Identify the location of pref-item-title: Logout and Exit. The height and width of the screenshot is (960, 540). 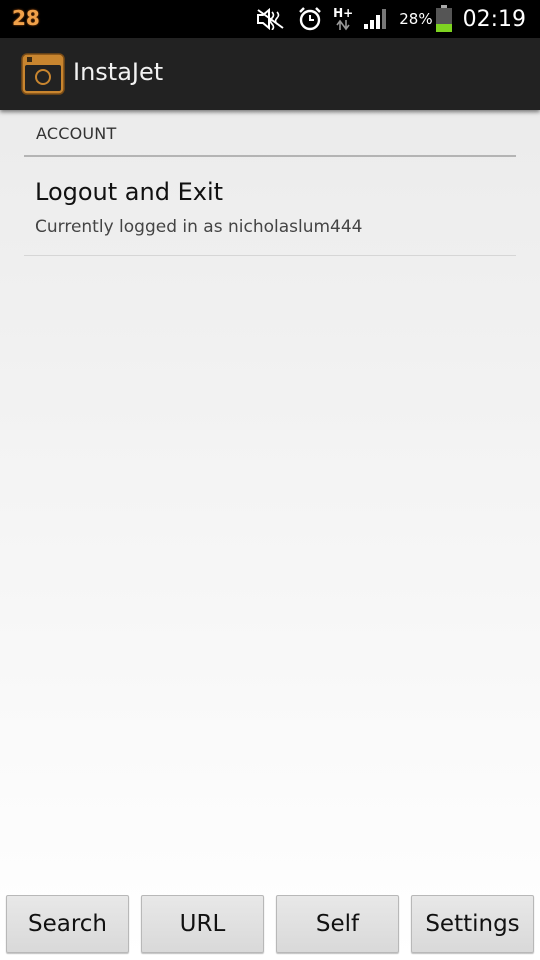
(129, 192).